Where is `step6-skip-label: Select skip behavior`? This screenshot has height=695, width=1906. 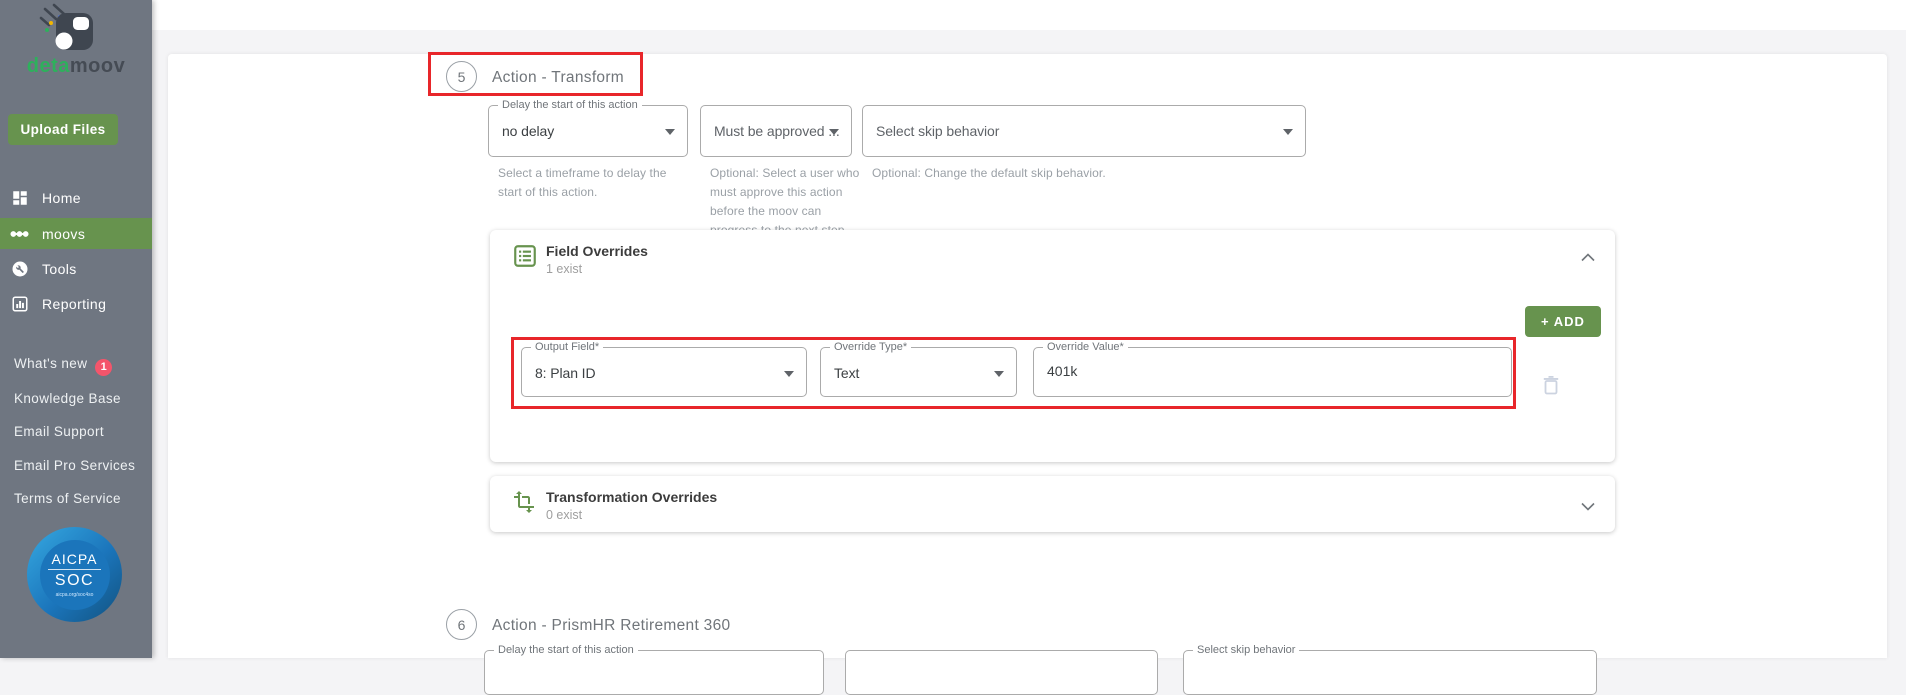 step6-skip-label: Select skip behavior is located at coordinates (1246, 650).